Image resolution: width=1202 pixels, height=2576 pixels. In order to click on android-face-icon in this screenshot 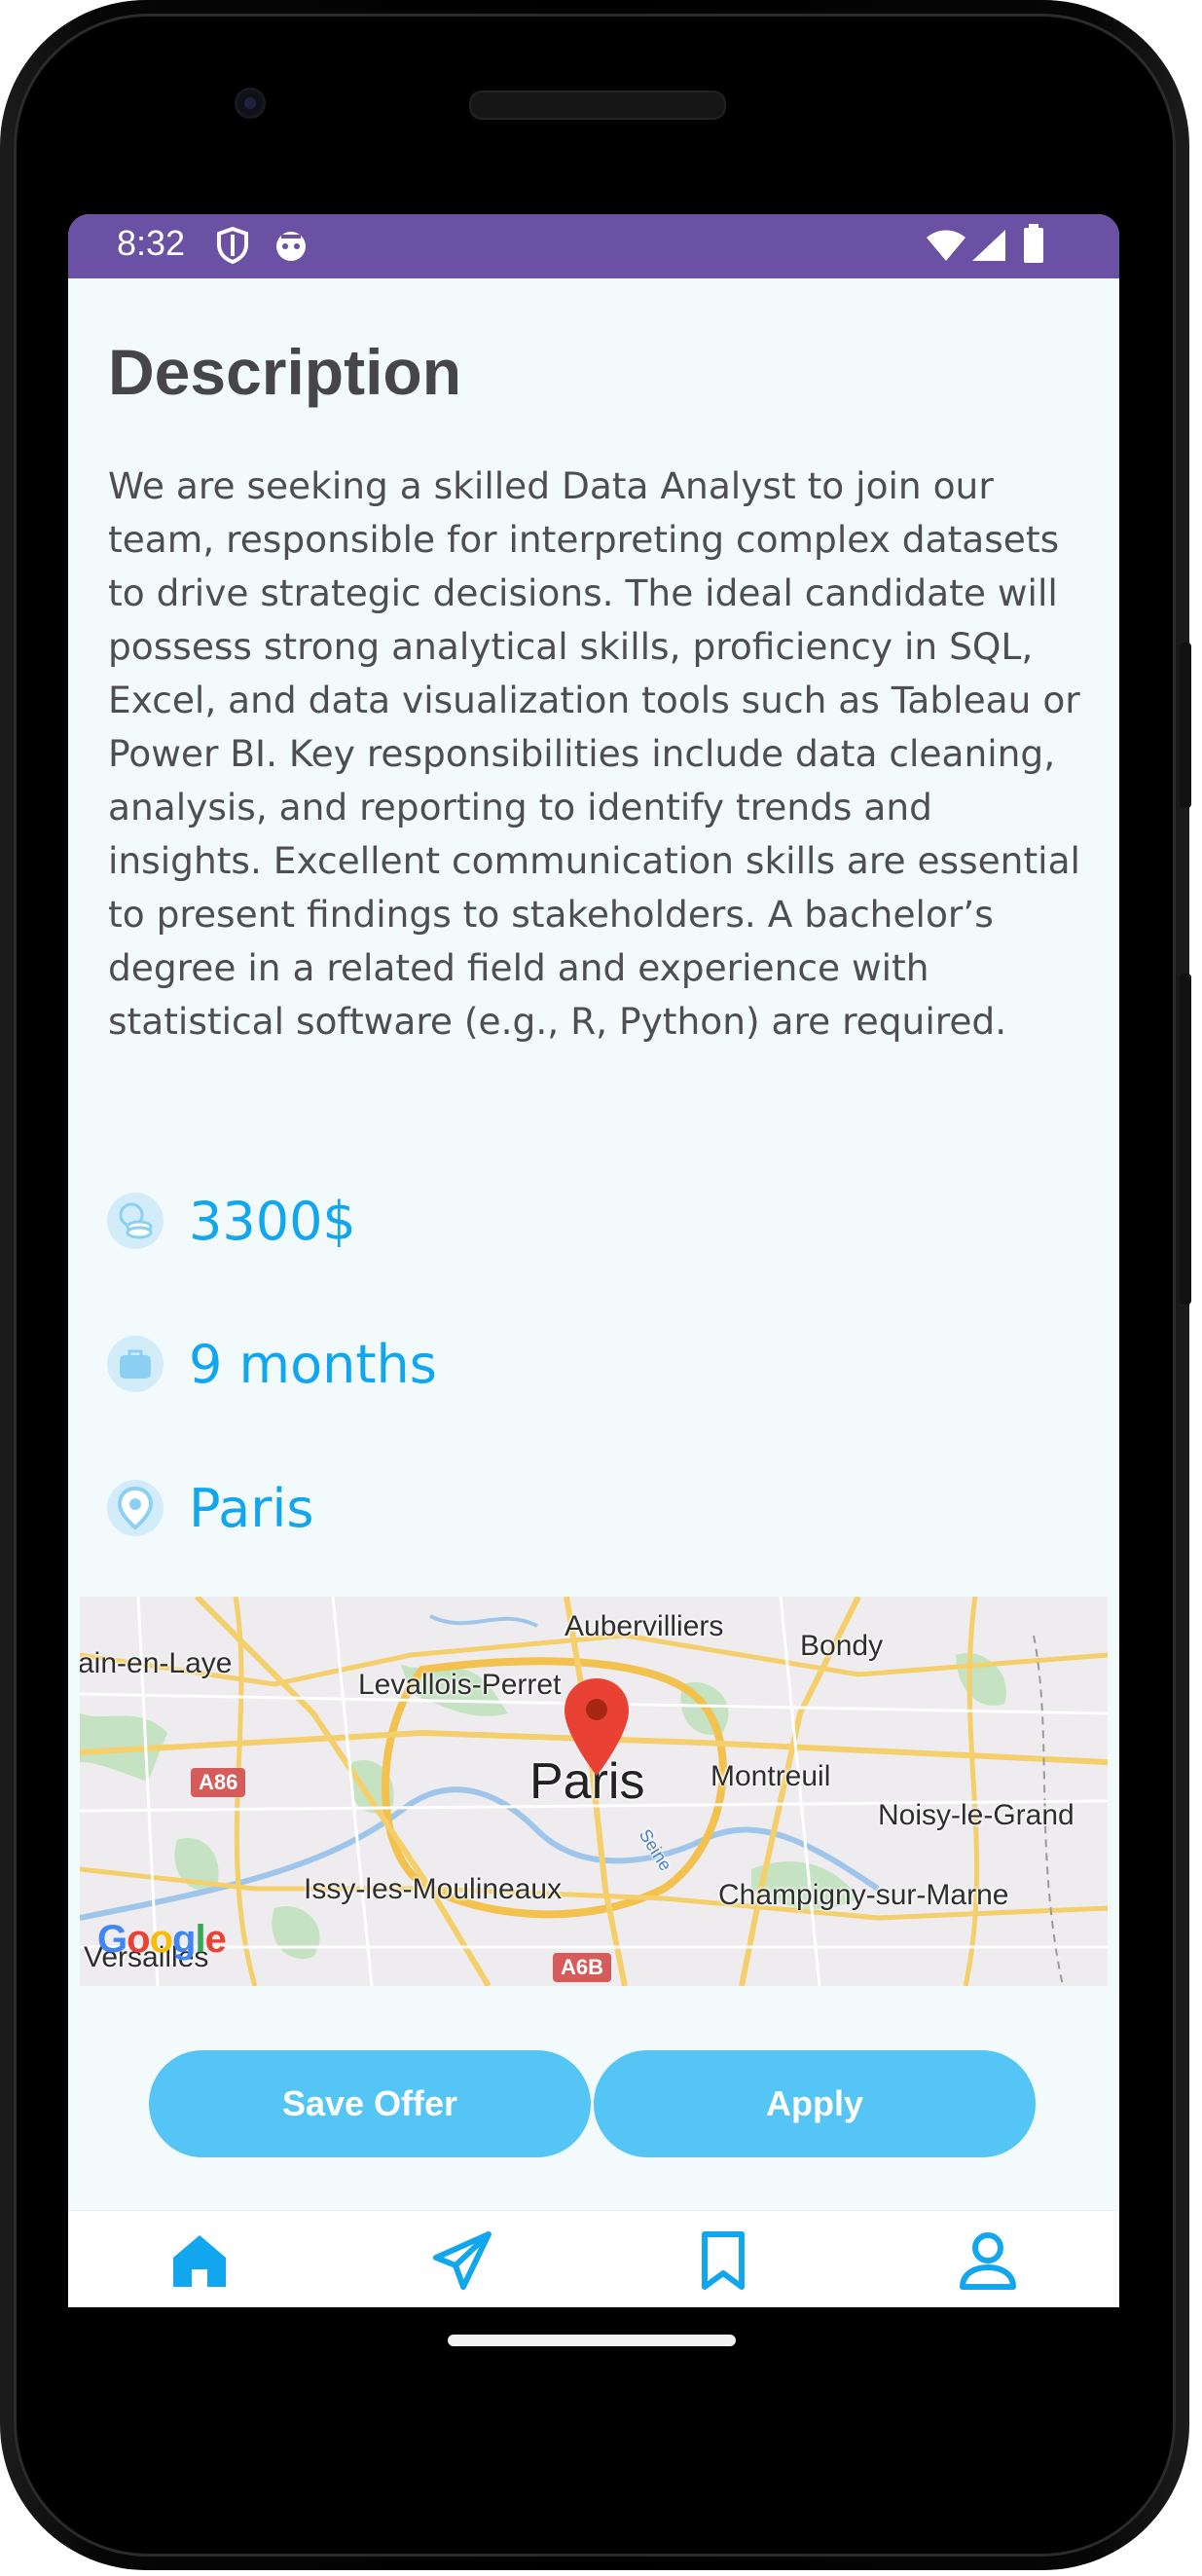, I will do `click(292, 247)`.